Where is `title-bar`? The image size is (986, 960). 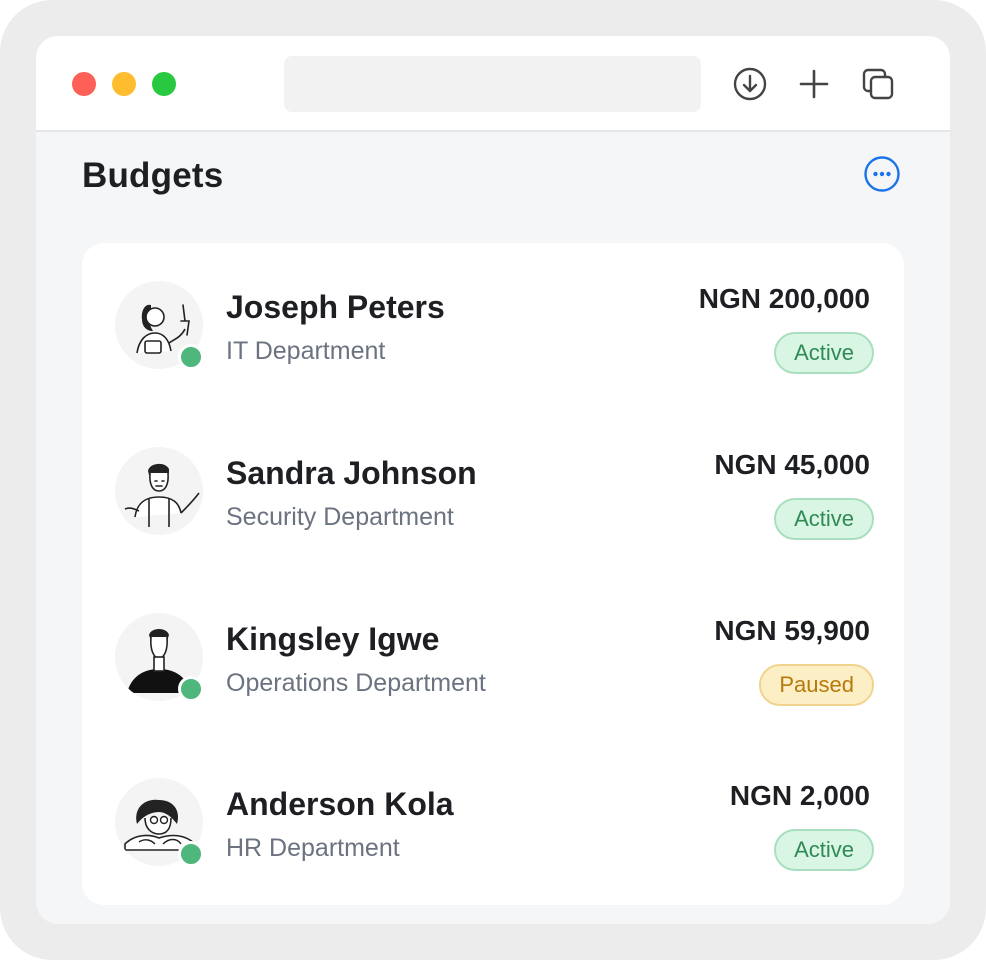 title-bar is located at coordinates (493, 84).